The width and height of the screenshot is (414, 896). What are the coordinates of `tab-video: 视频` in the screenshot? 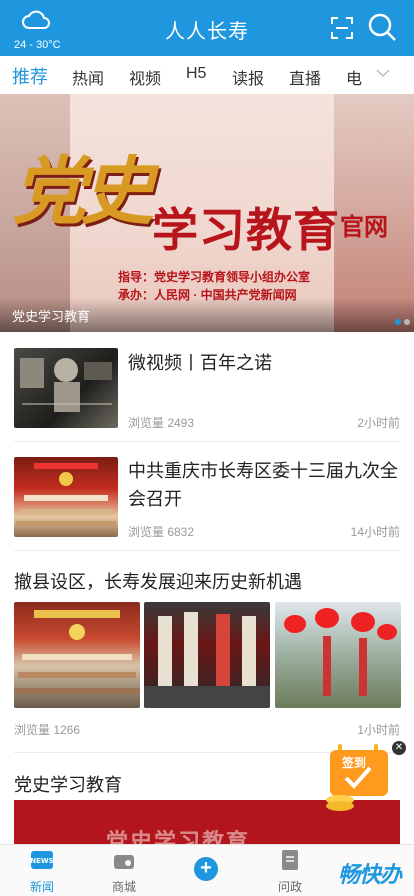 It's located at (145, 77).